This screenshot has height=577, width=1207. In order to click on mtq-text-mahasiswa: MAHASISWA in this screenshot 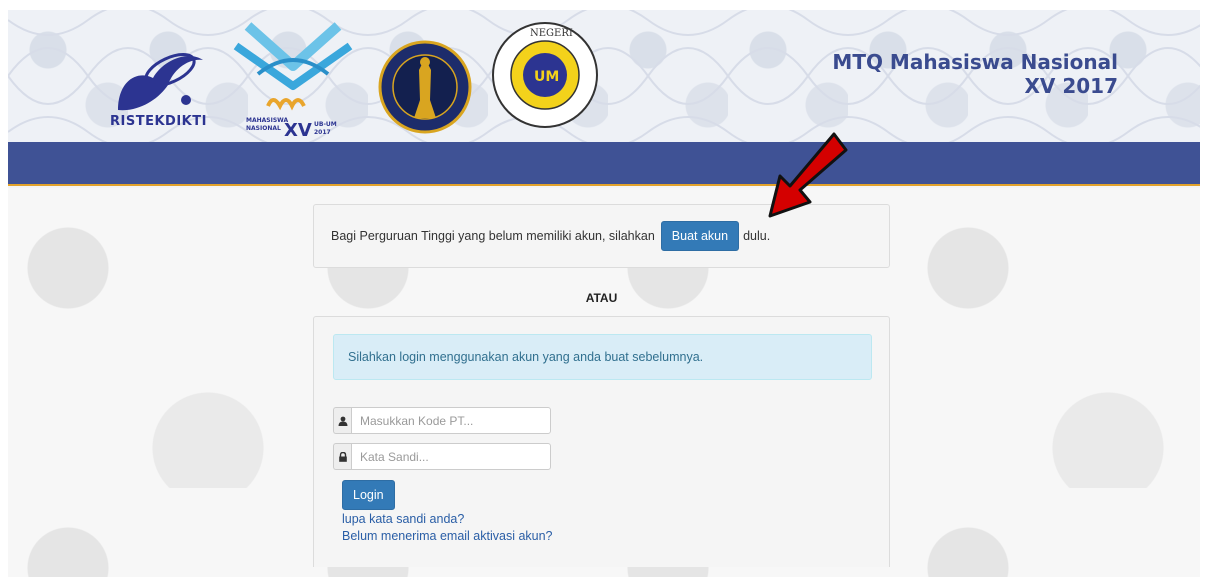, I will do `click(267, 120)`.